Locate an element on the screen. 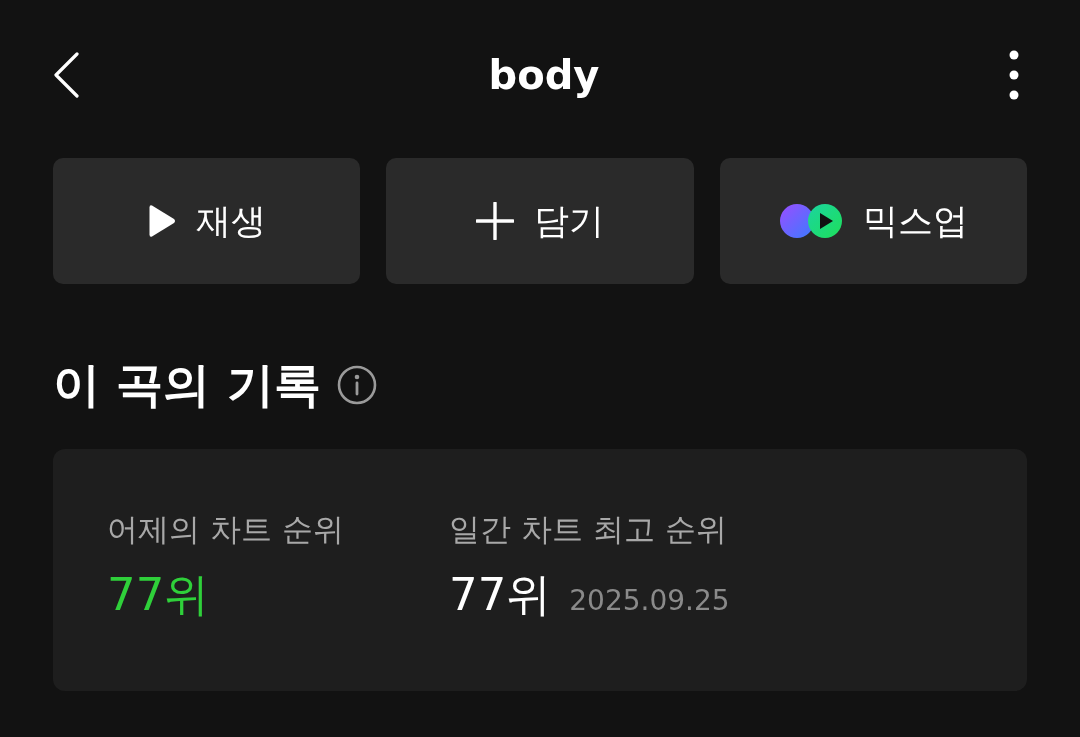 The image size is (1080, 737). plus-icon is located at coordinates (495, 221).